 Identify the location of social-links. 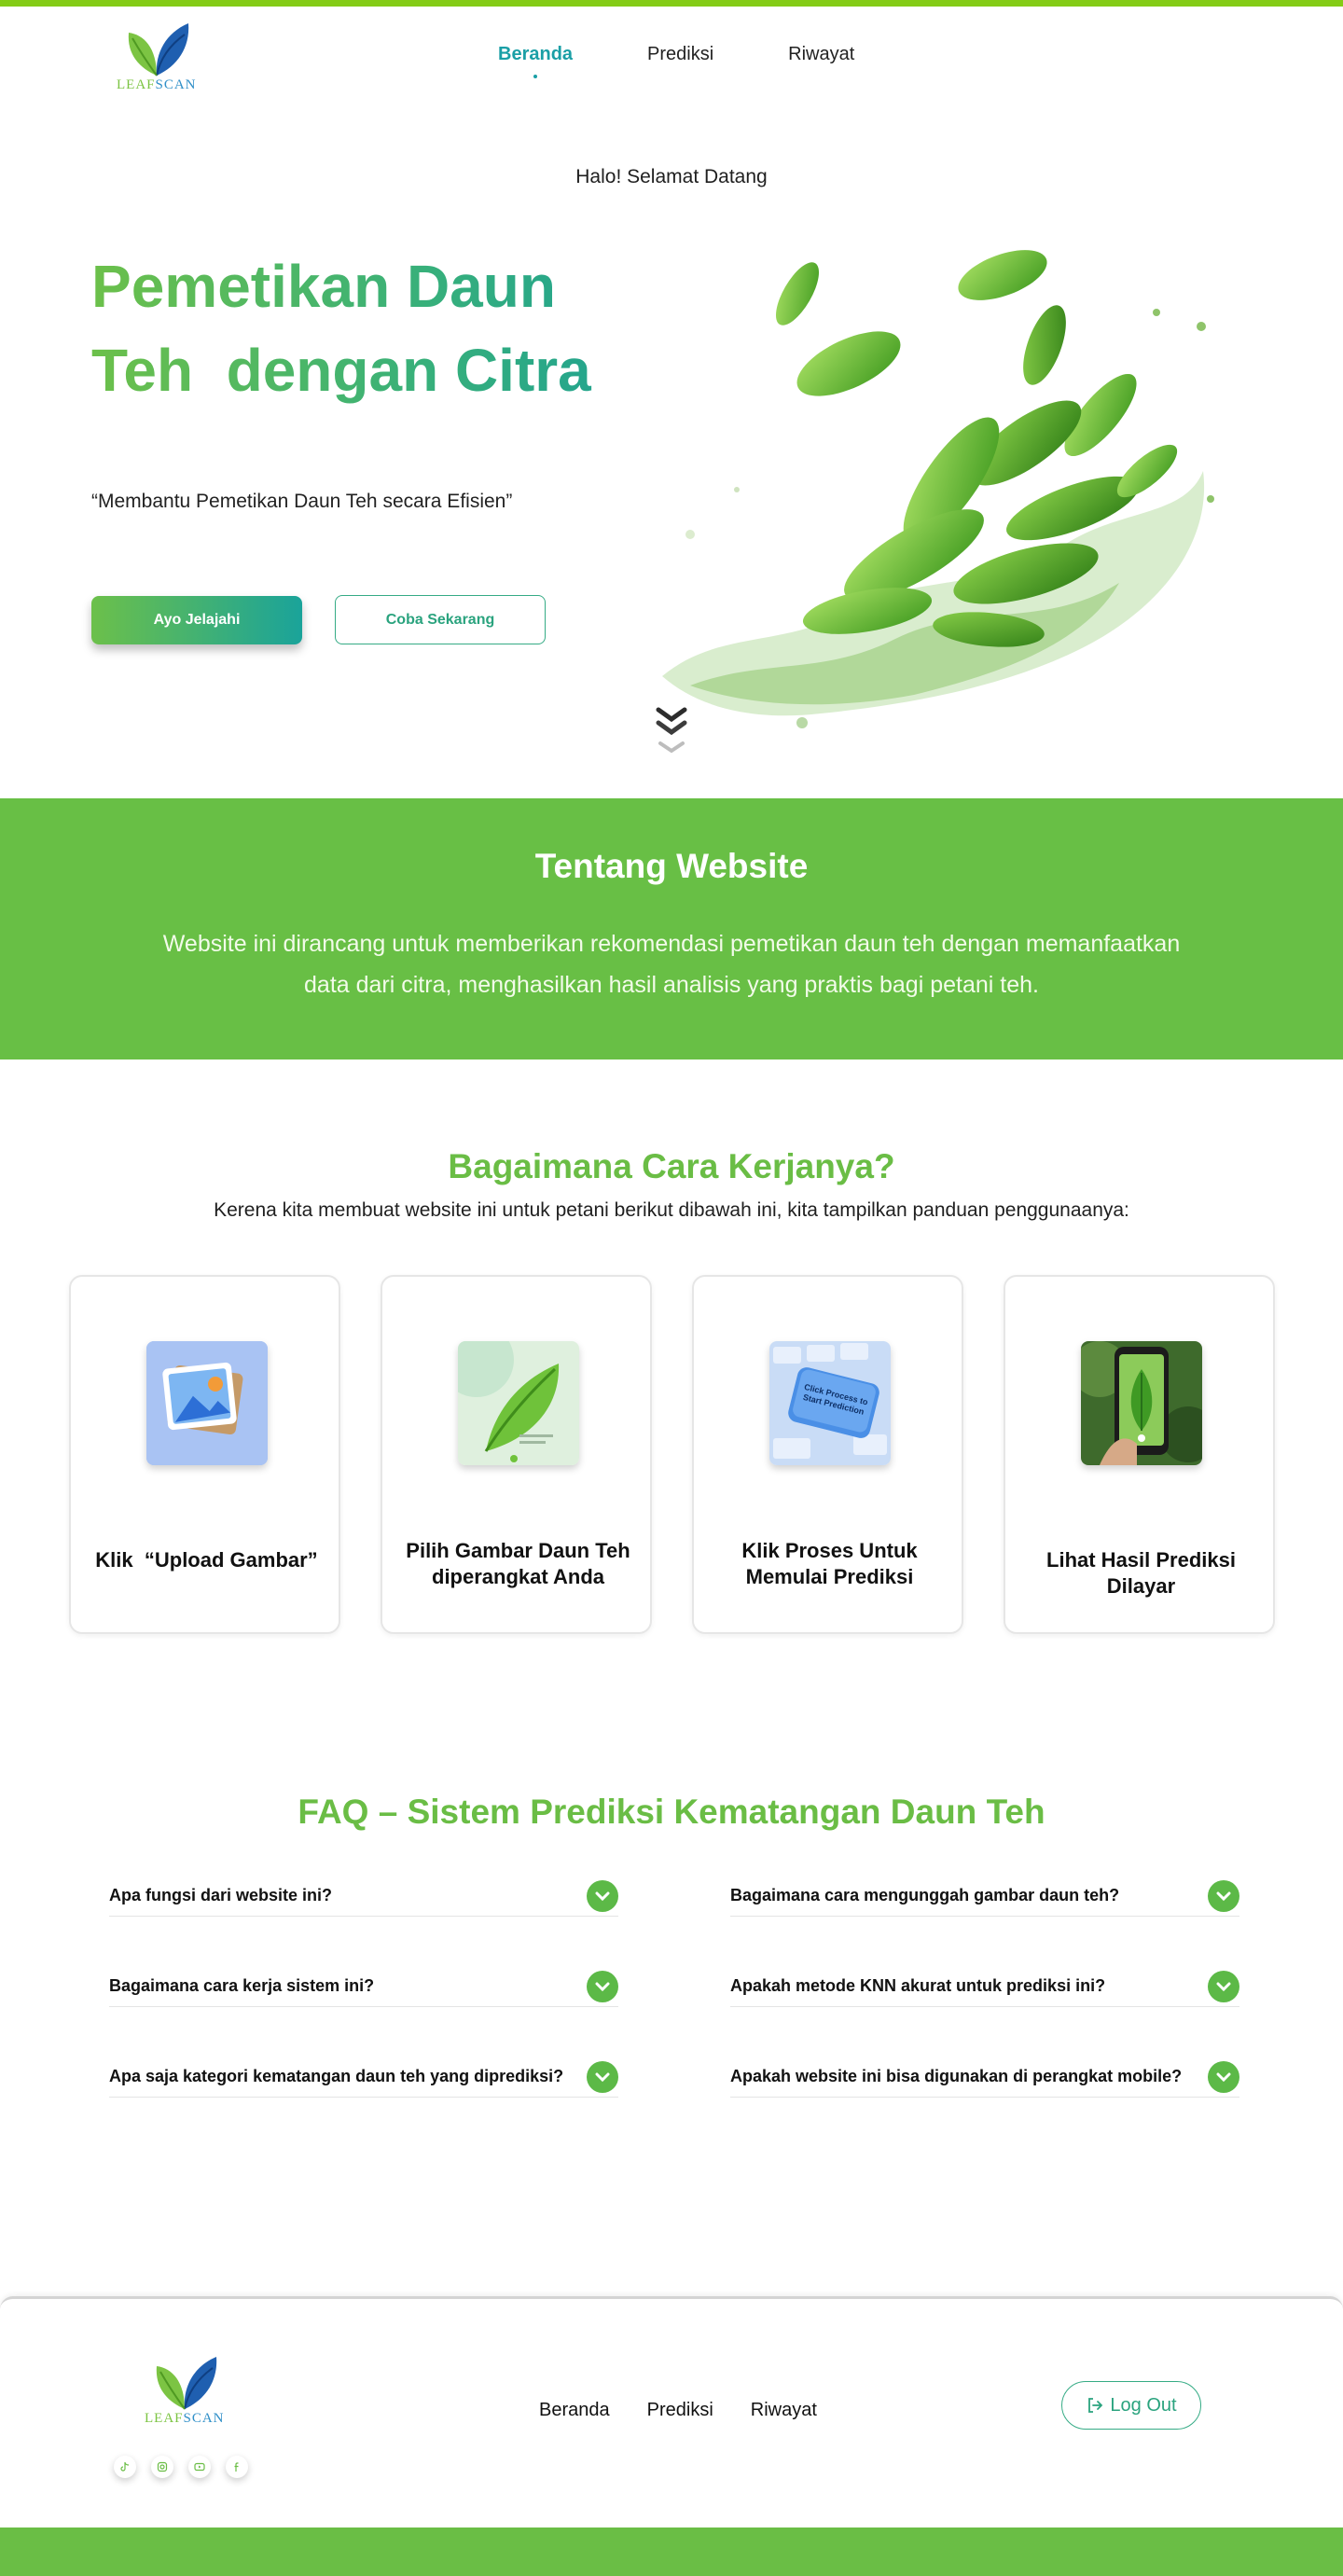
(181, 2467).